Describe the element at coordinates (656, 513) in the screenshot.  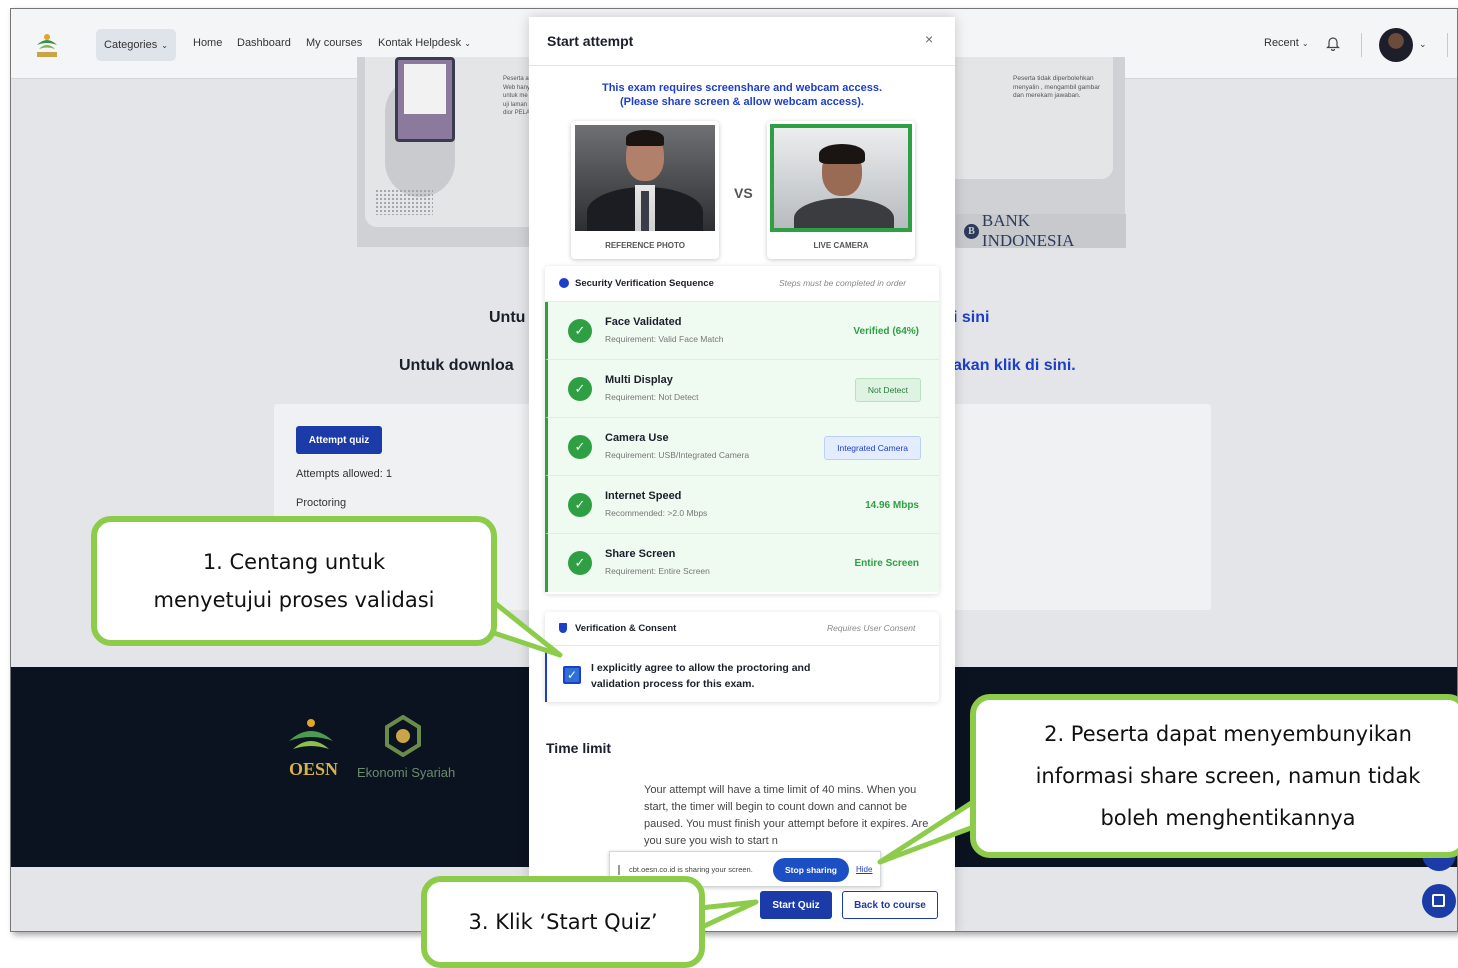
I see `step-requirement: Recommended: >2.0 Mbps` at that location.